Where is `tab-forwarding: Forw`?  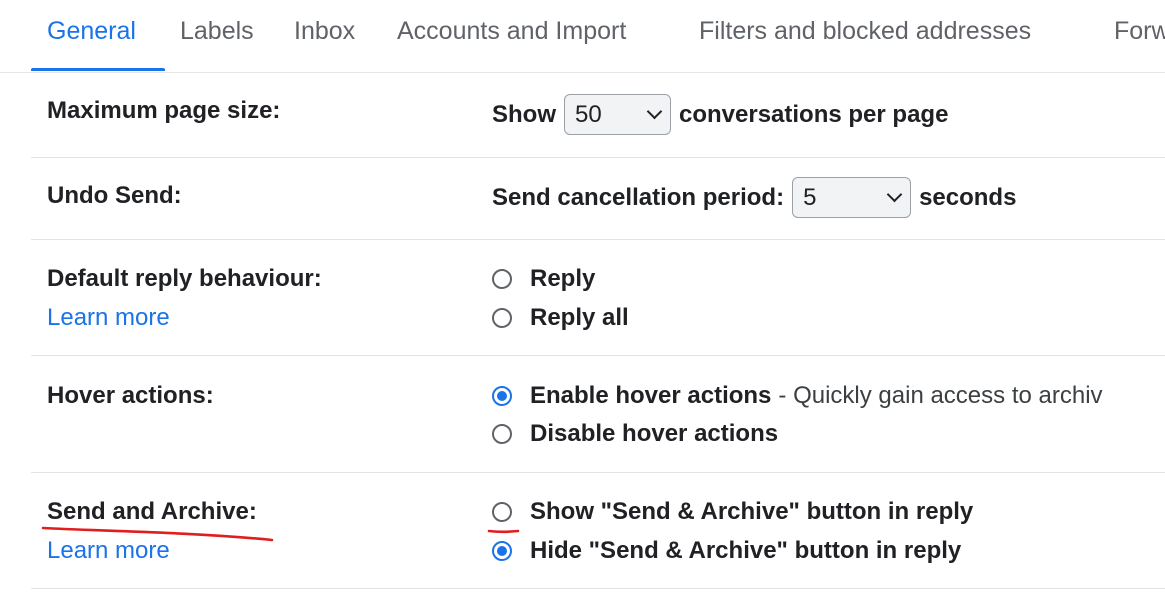
tab-forwarding: Forw is located at coordinates (1139, 31).